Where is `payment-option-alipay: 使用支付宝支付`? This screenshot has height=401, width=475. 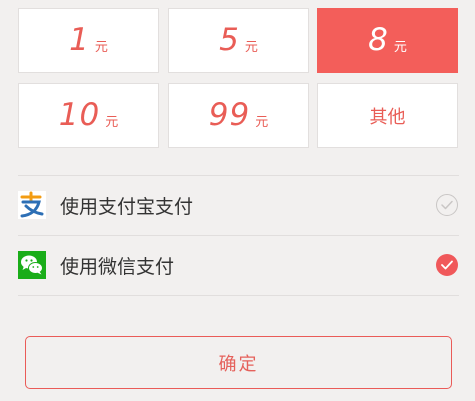
payment-option-alipay: 使用支付宝支付 is located at coordinates (238, 205).